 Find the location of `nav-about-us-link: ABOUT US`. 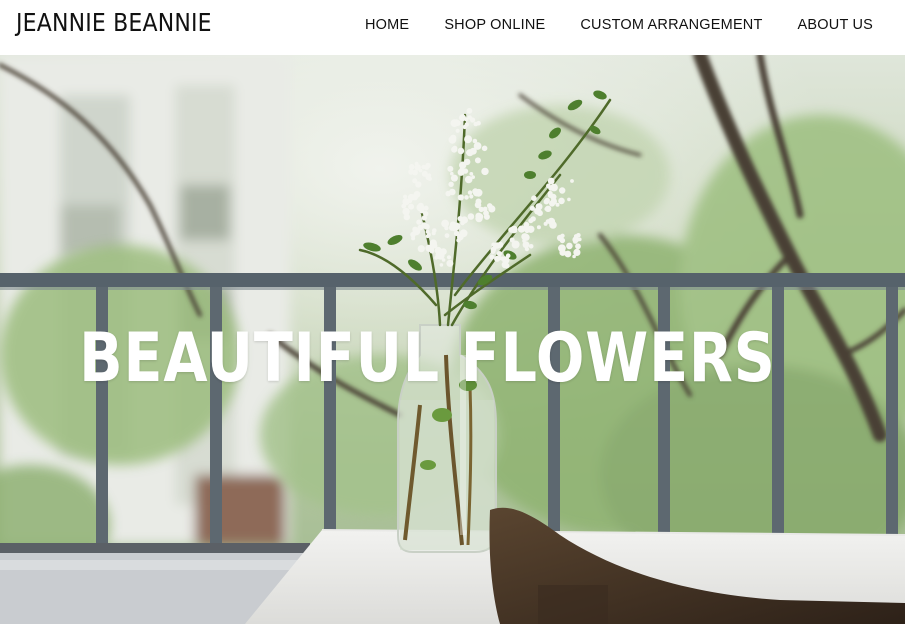

nav-about-us-link: ABOUT US is located at coordinates (835, 25).